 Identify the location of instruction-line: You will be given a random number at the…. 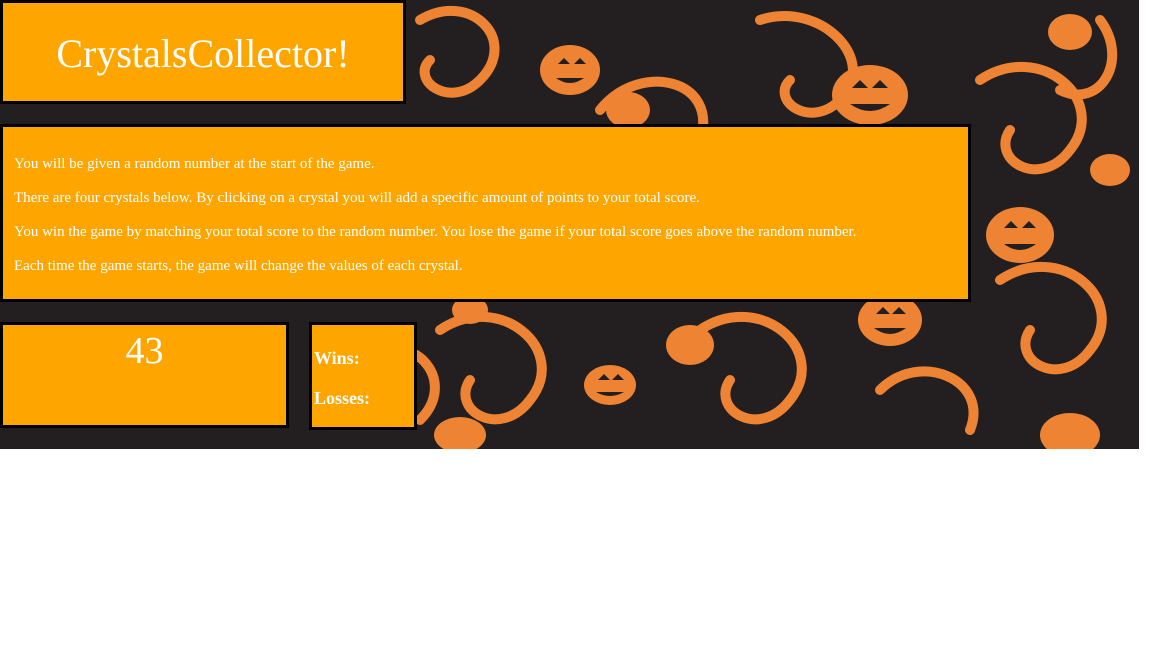
(194, 164).